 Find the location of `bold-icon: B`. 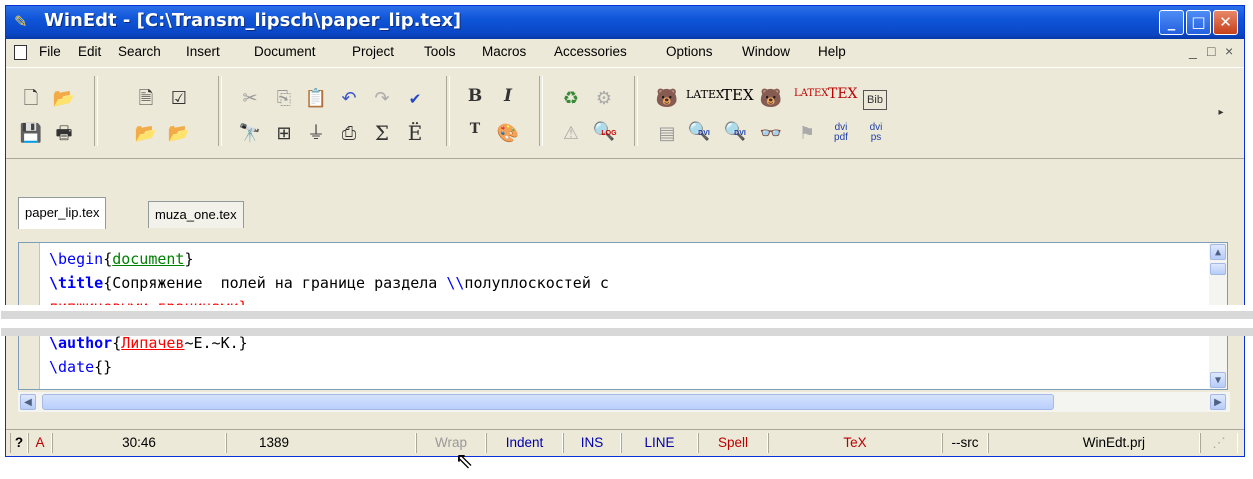

bold-icon: B is located at coordinates (475, 99).